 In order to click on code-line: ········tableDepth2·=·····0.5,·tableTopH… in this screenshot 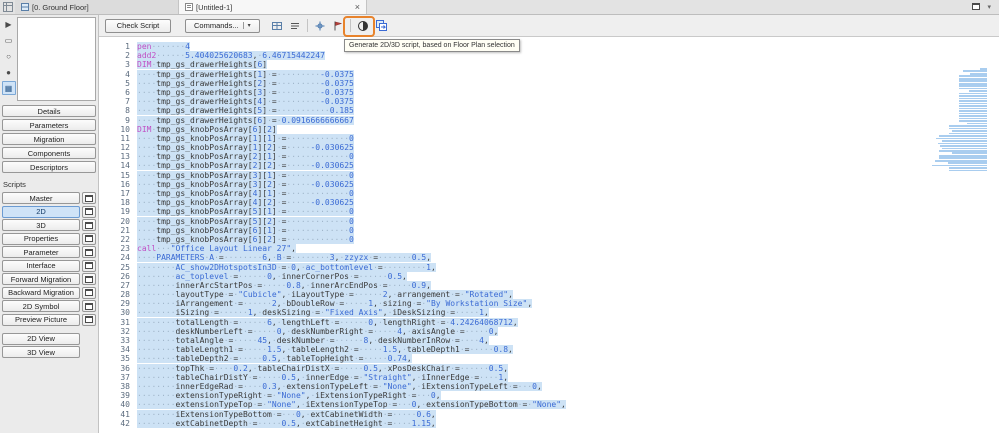, I will do `click(351, 359)`.